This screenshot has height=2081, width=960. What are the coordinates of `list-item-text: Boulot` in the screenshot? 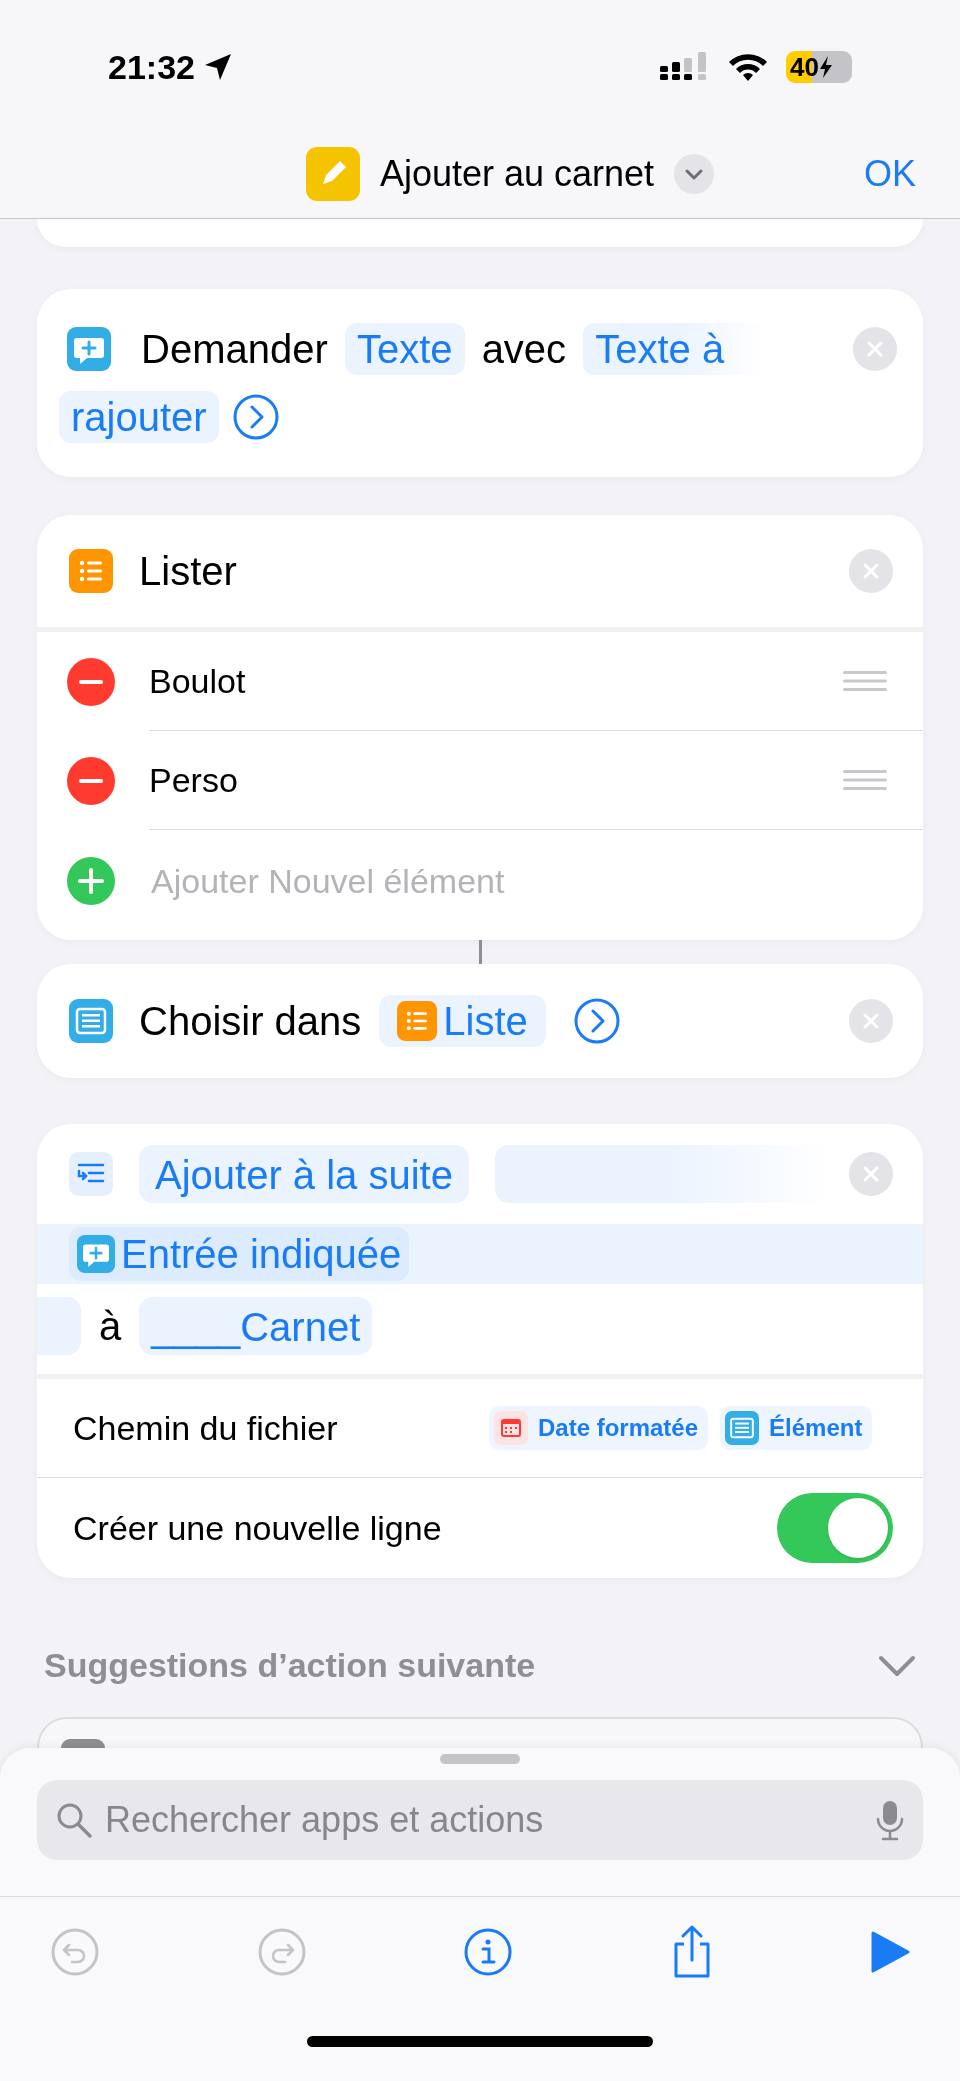 It's located at (496, 681).